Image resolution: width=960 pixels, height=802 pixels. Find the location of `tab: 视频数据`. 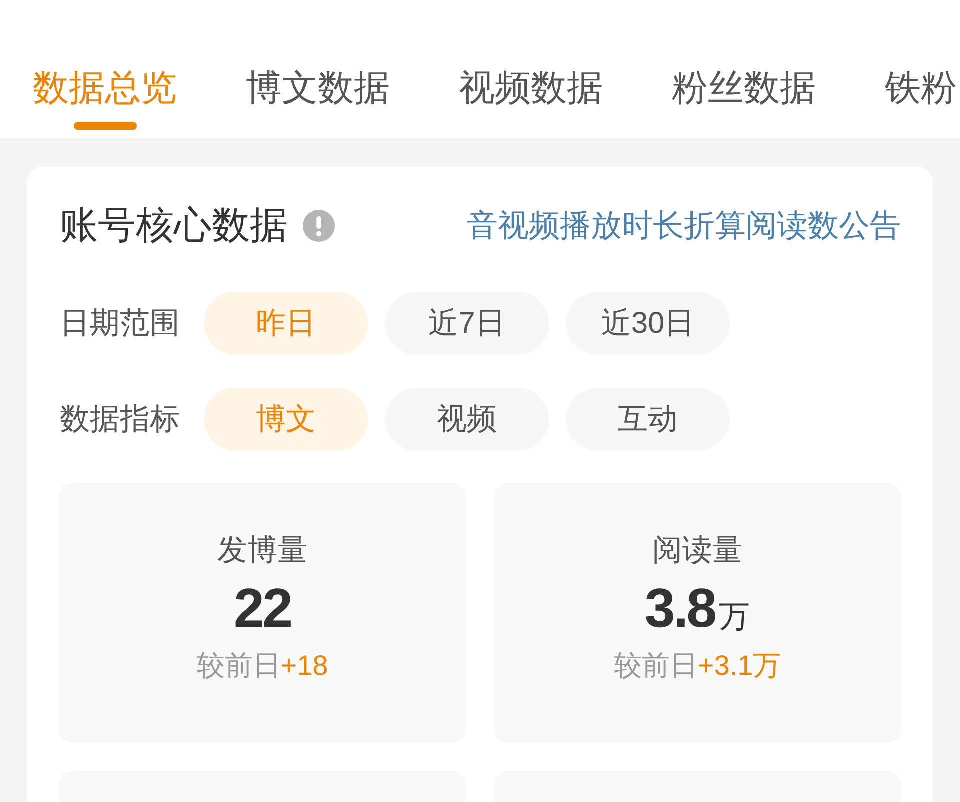

tab: 视频数据 is located at coordinates (531, 88).